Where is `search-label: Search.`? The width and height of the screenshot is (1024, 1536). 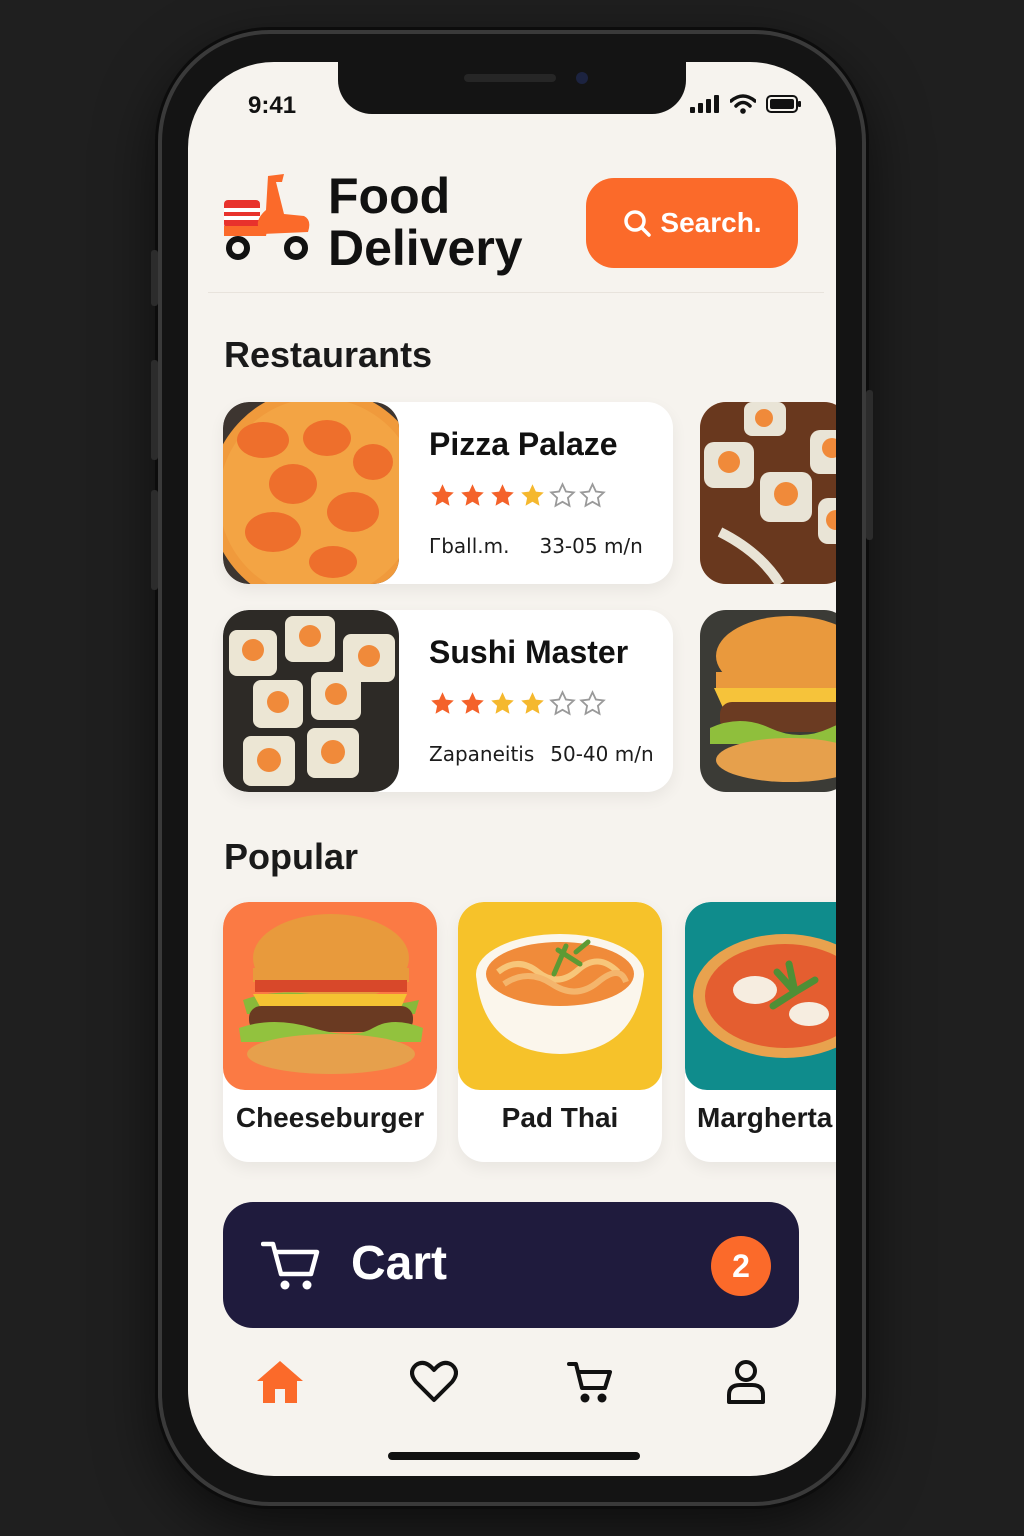 search-label: Search. is located at coordinates (711, 222).